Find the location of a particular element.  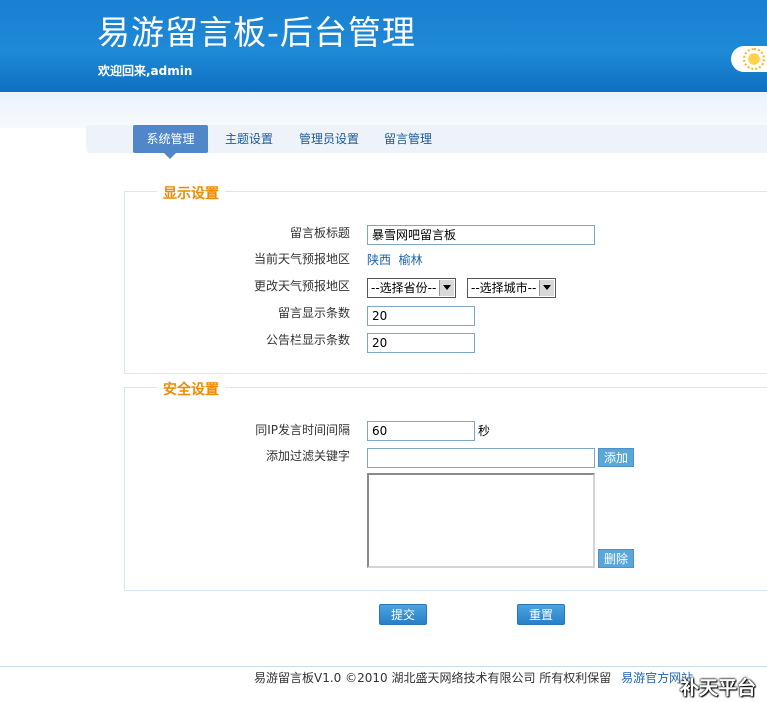

current-region-province: 陕西 is located at coordinates (379, 260).